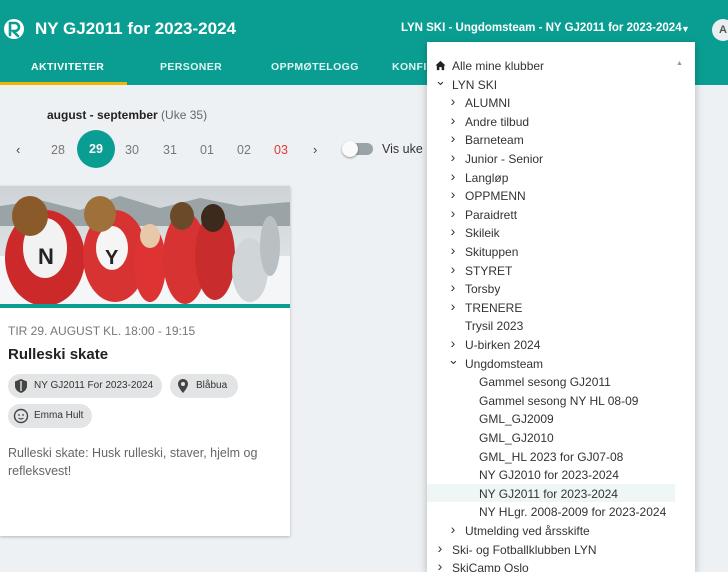 Image resolution: width=728 pixels, height=572 pixels. I want to click on dropdown-item-label: GML_HL 2023 for GJ07-08, so click(551, 456).